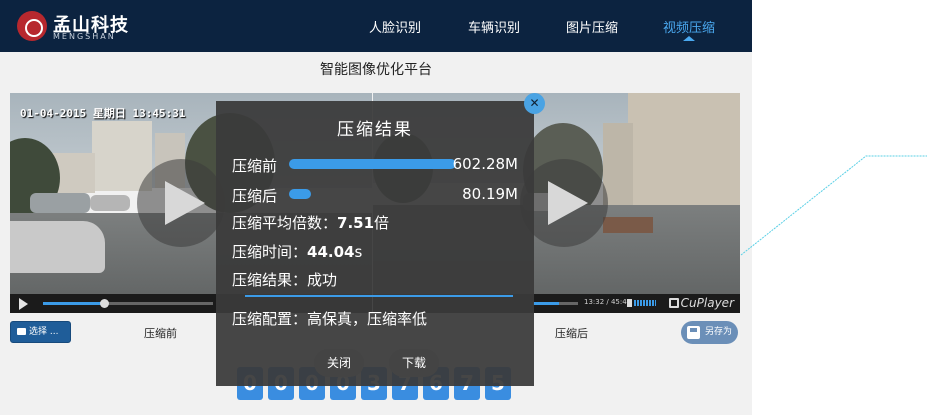  I want to click on callout-line, so click(833, 205).